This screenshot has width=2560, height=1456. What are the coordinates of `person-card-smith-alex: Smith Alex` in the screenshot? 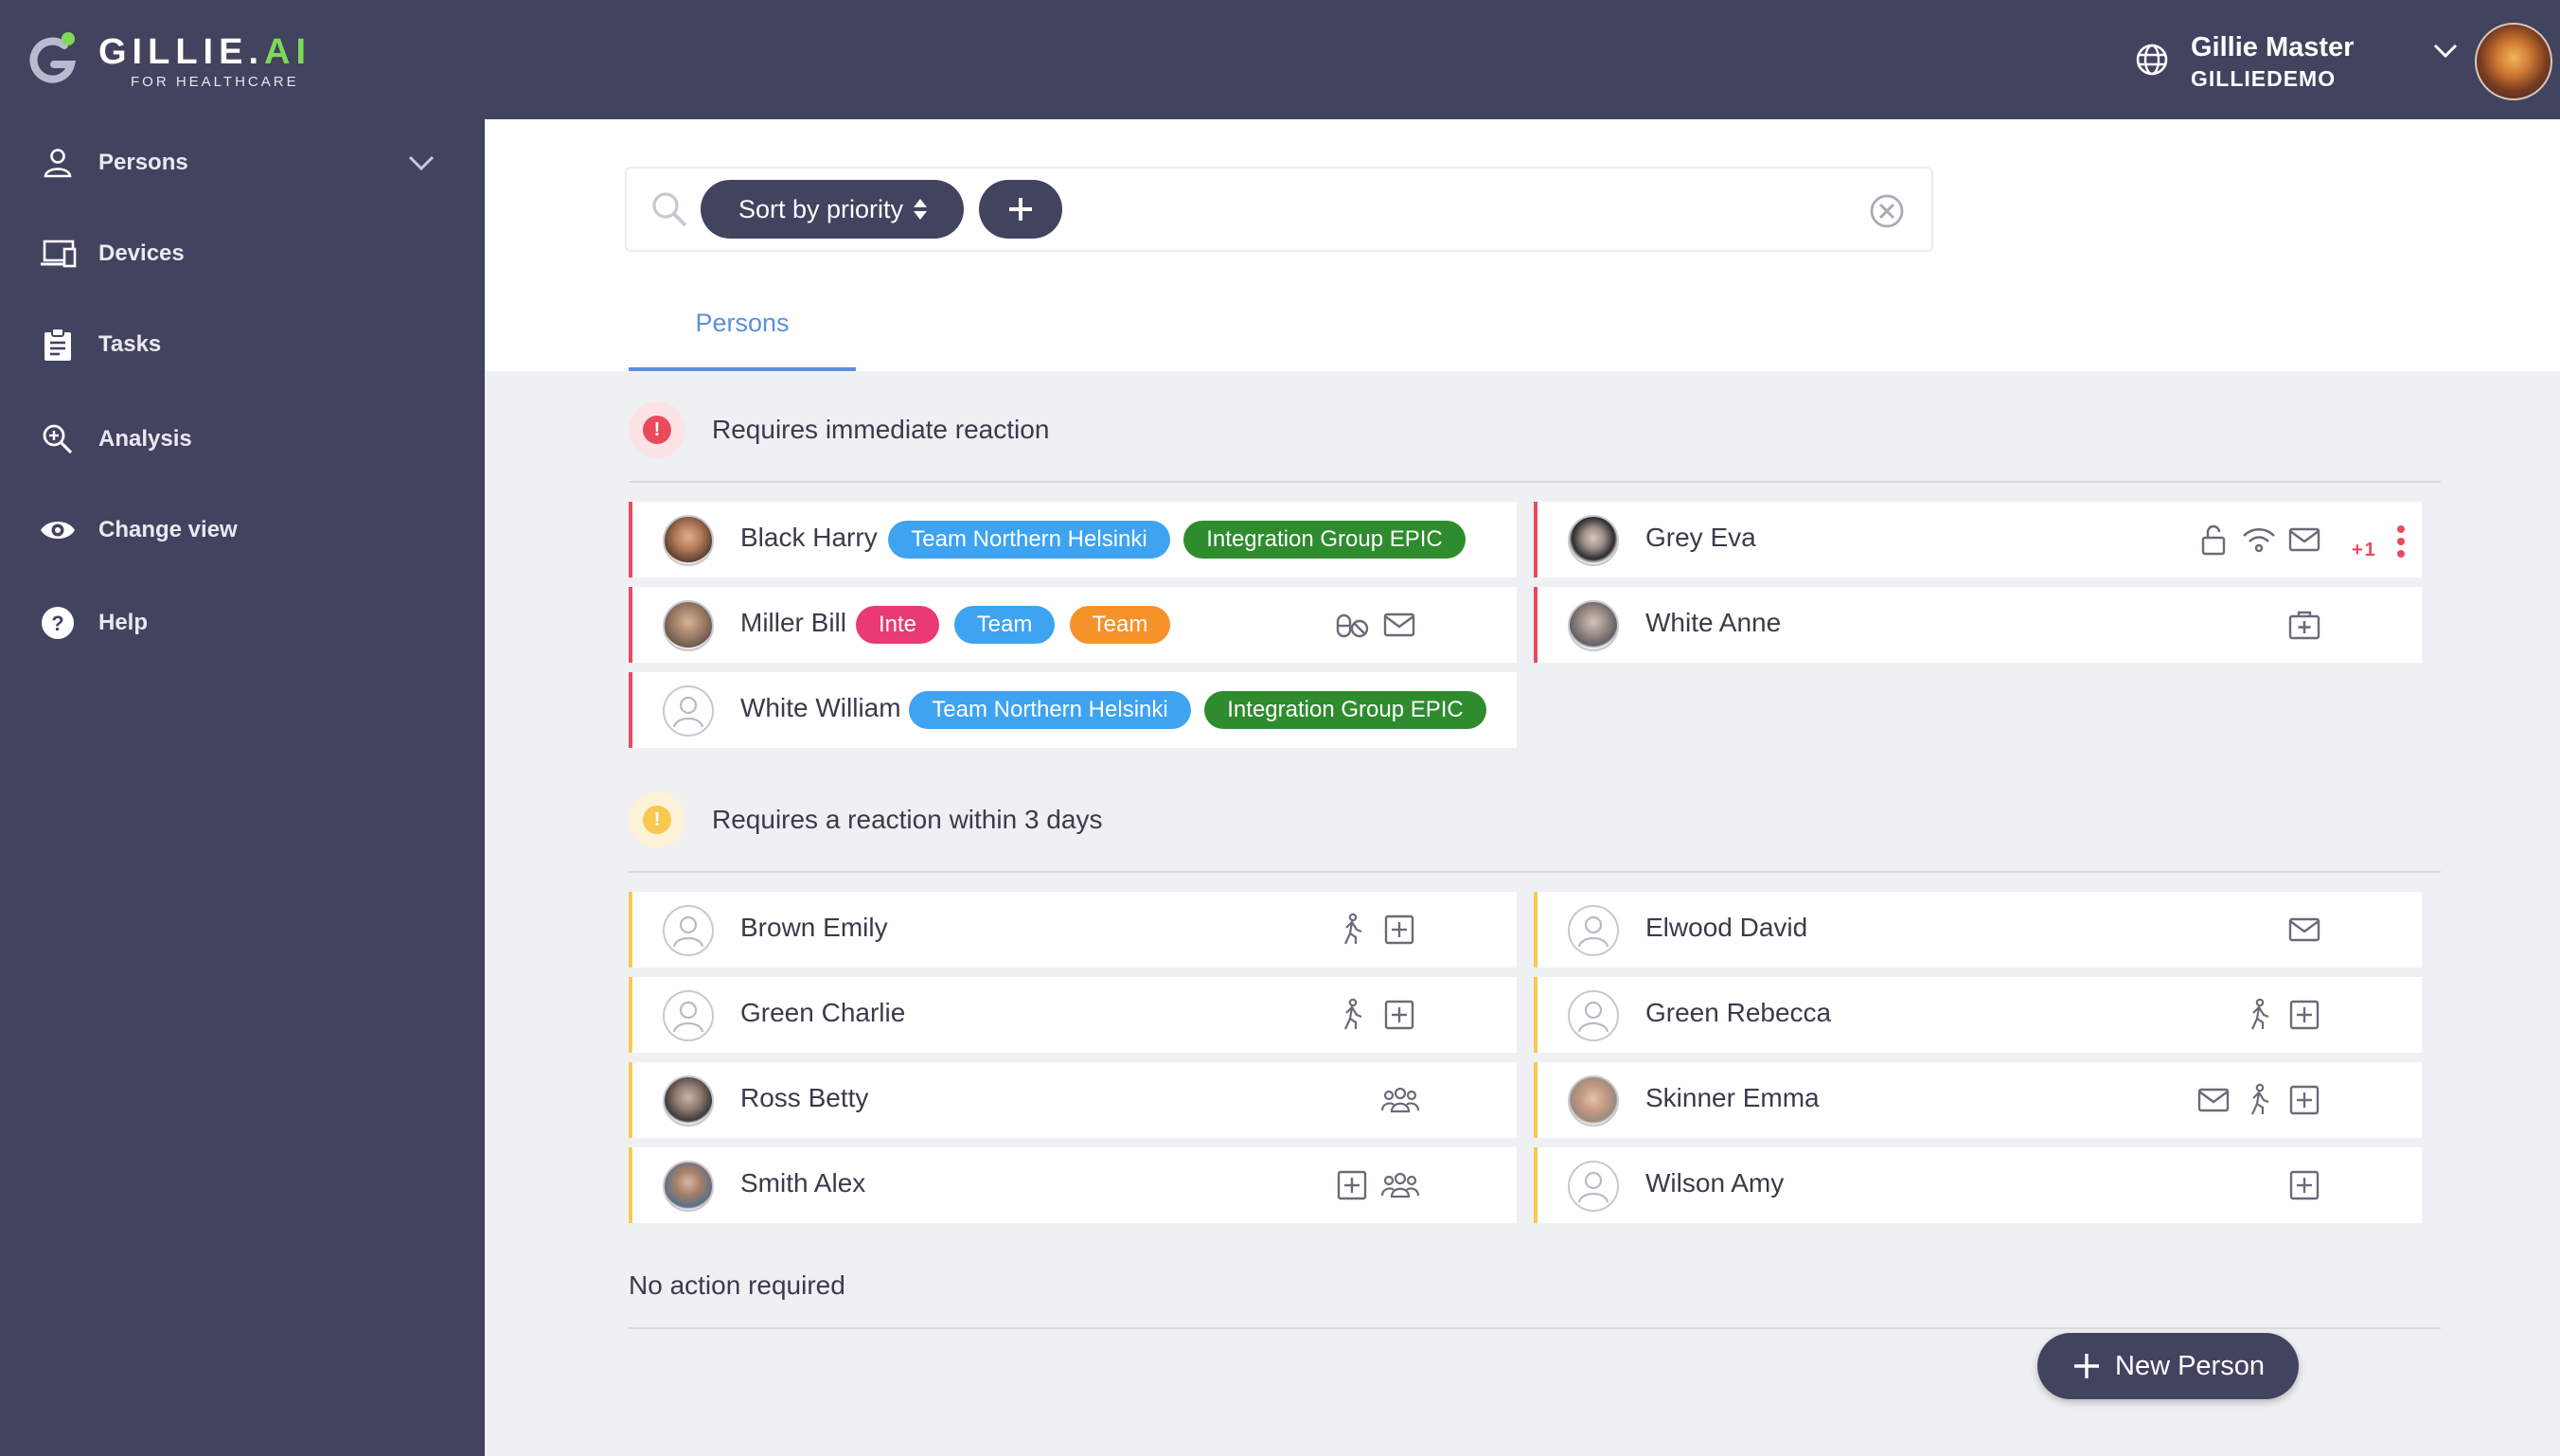 It's located at (1073, 1185).